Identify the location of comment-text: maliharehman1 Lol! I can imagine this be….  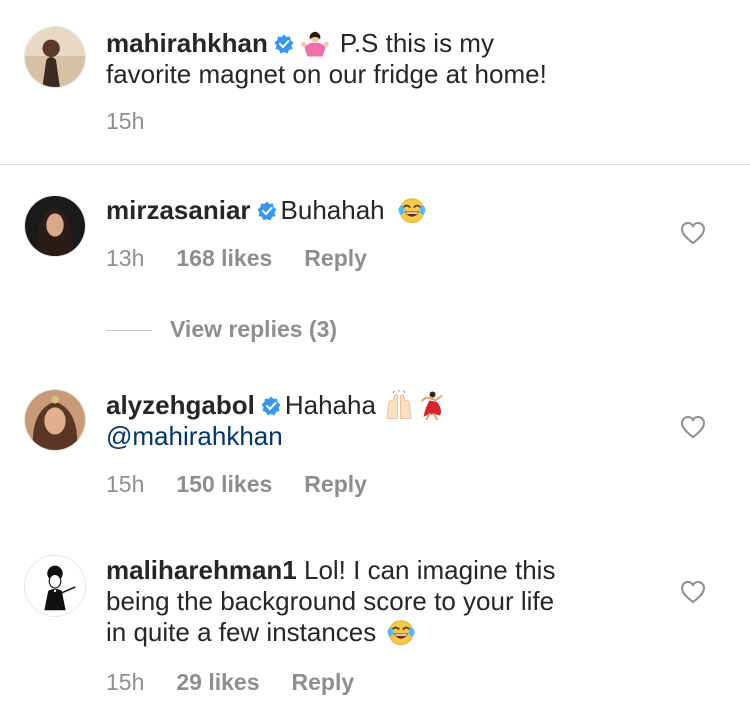
(386, 601).